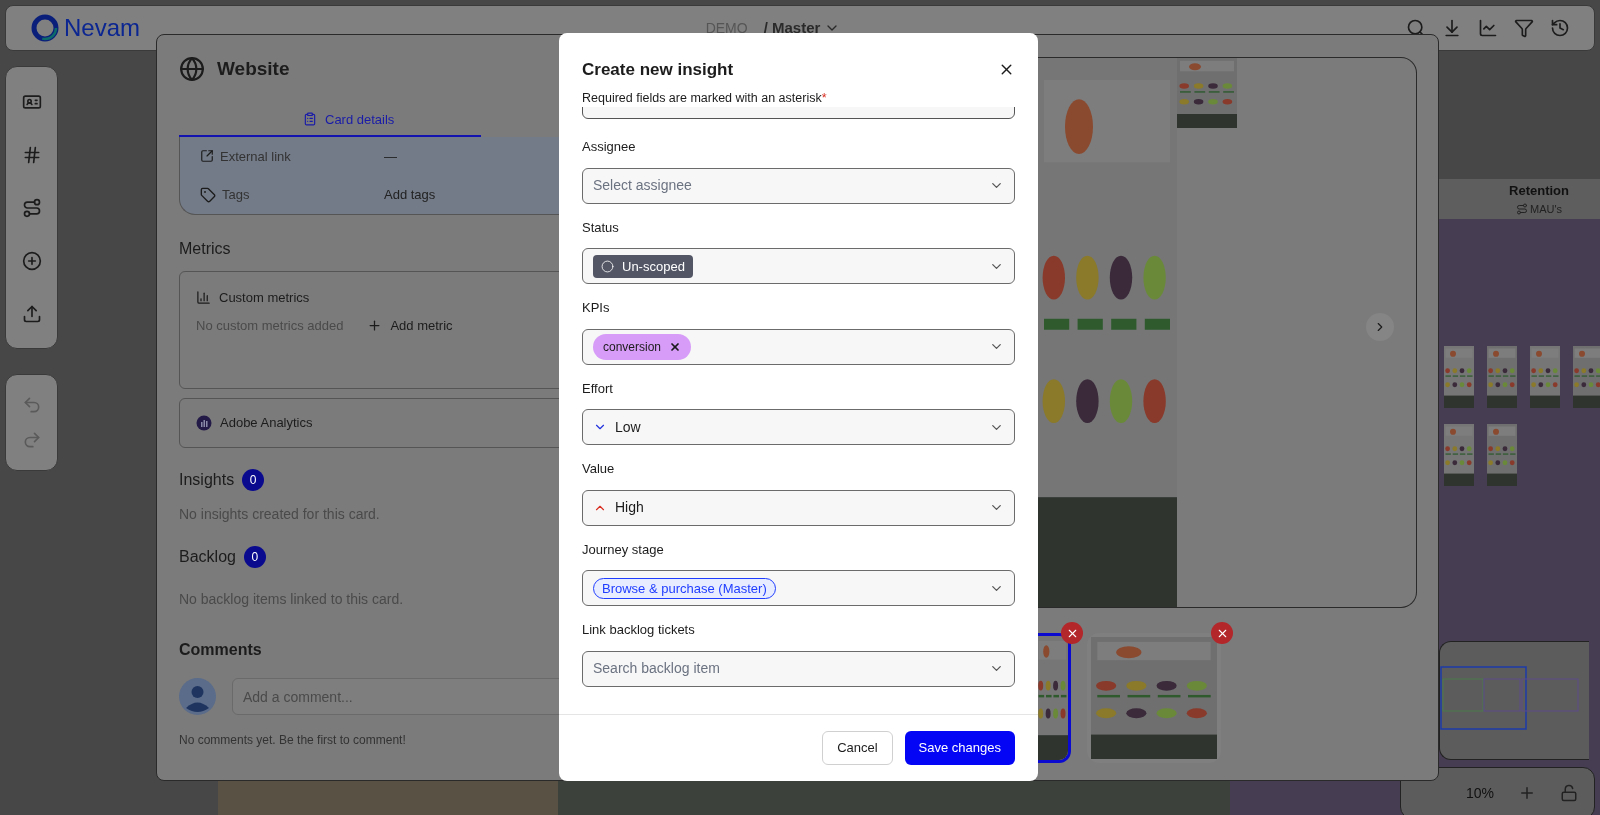 This screenshot has width=1600, height=815. I want to click on select-field: Select assignee, so click(798, 185).